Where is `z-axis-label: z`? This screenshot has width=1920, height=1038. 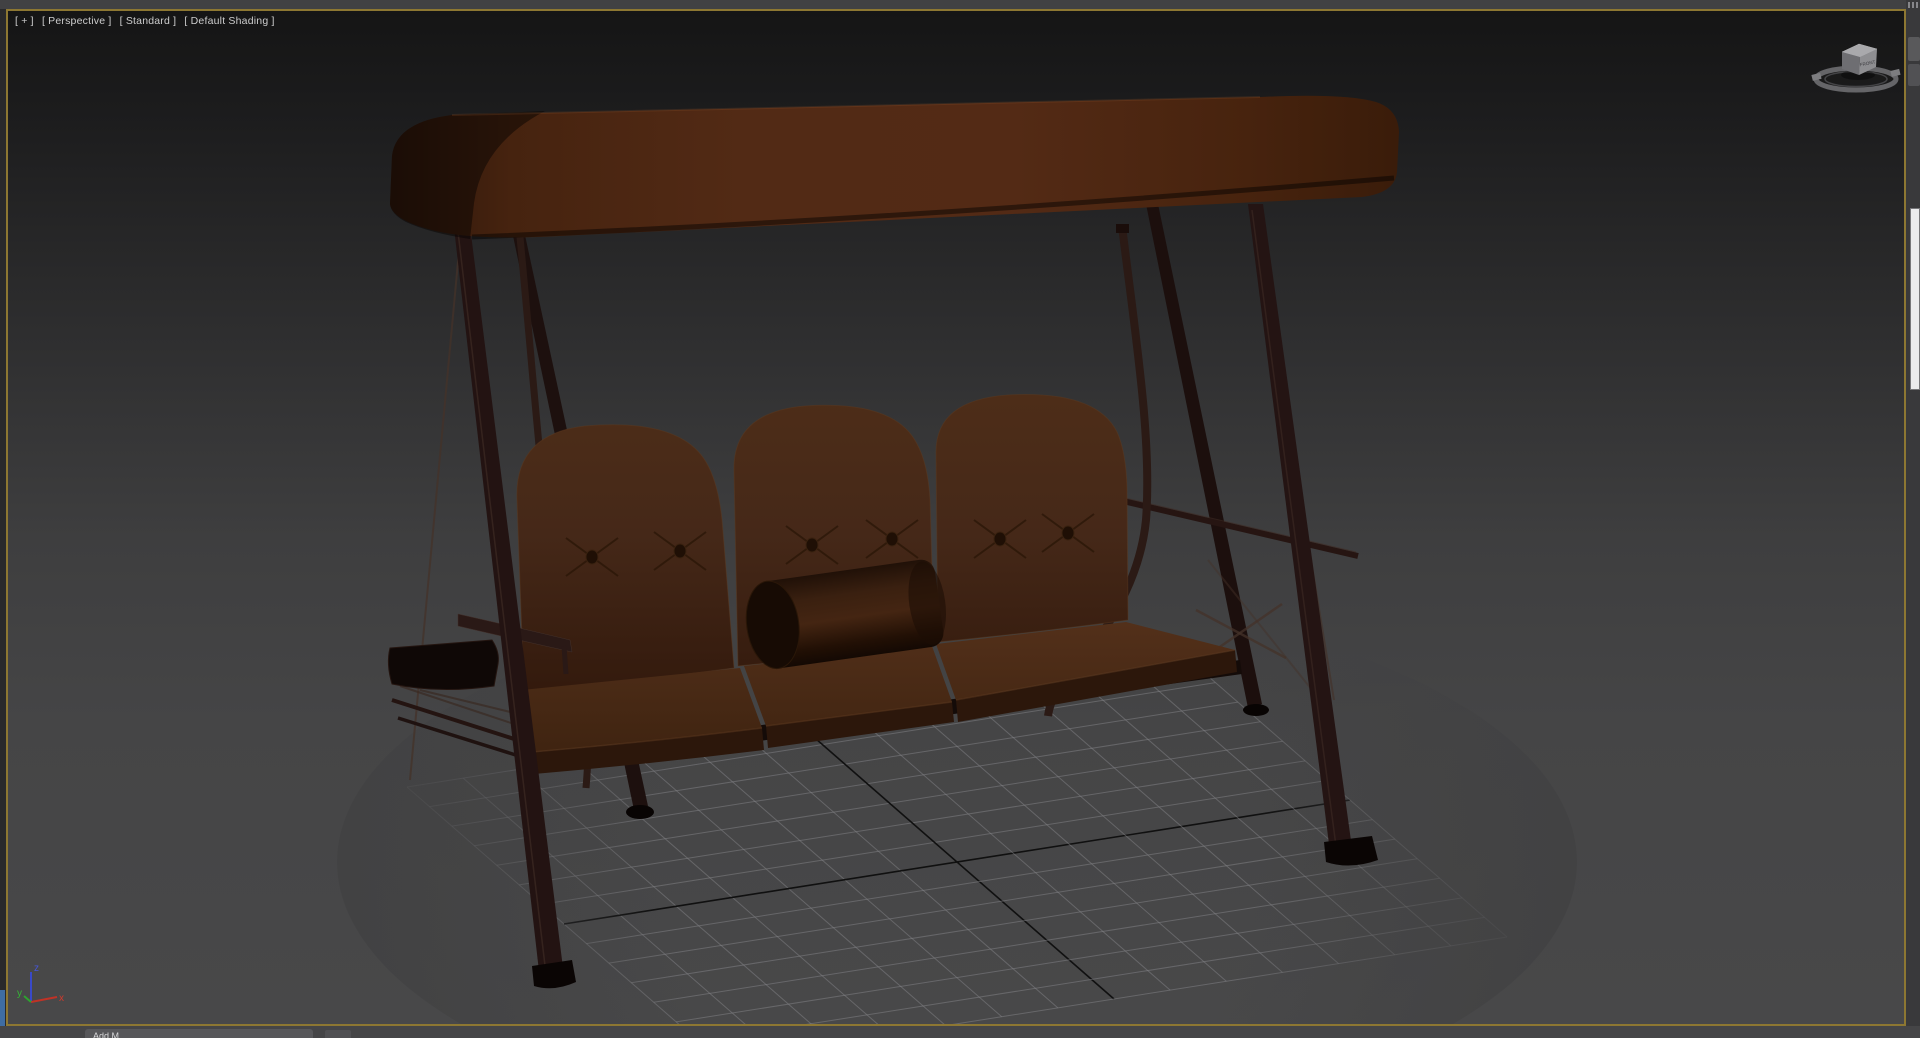
z-axis-label: z is located at coordinates (36, 968).